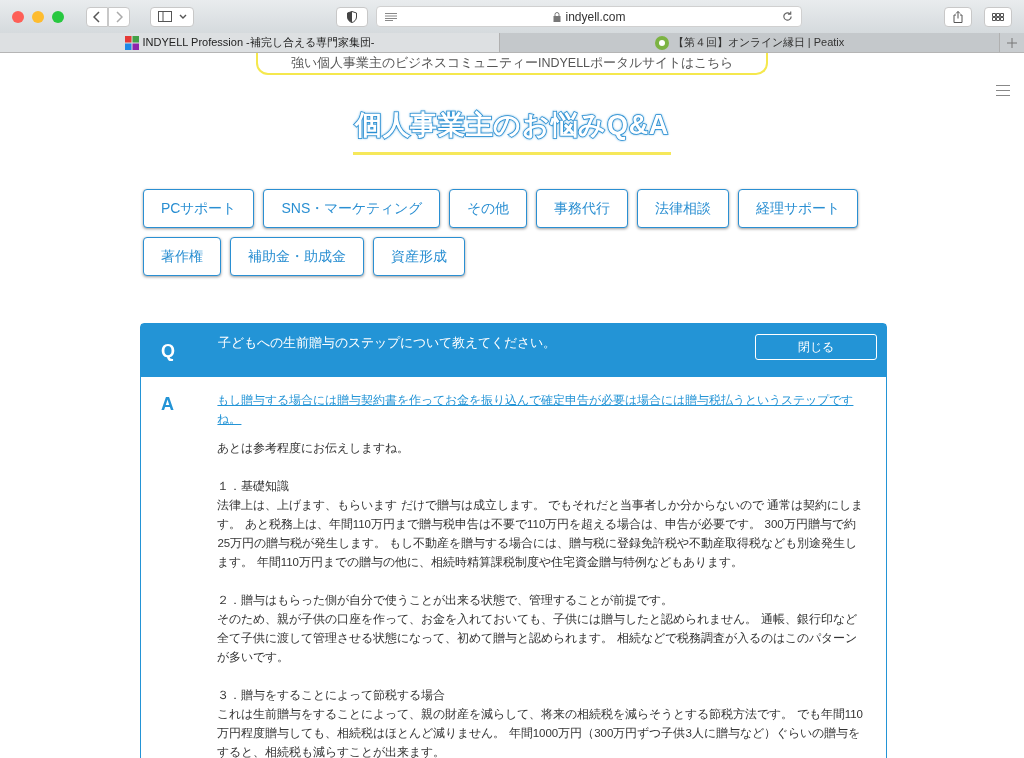 Image resolution: width=1024 pixels, height=758 pixels. Describe the element at coordinates (254, 486) in the screenshot. I see `section-heading: １．基礎知識` at that location.